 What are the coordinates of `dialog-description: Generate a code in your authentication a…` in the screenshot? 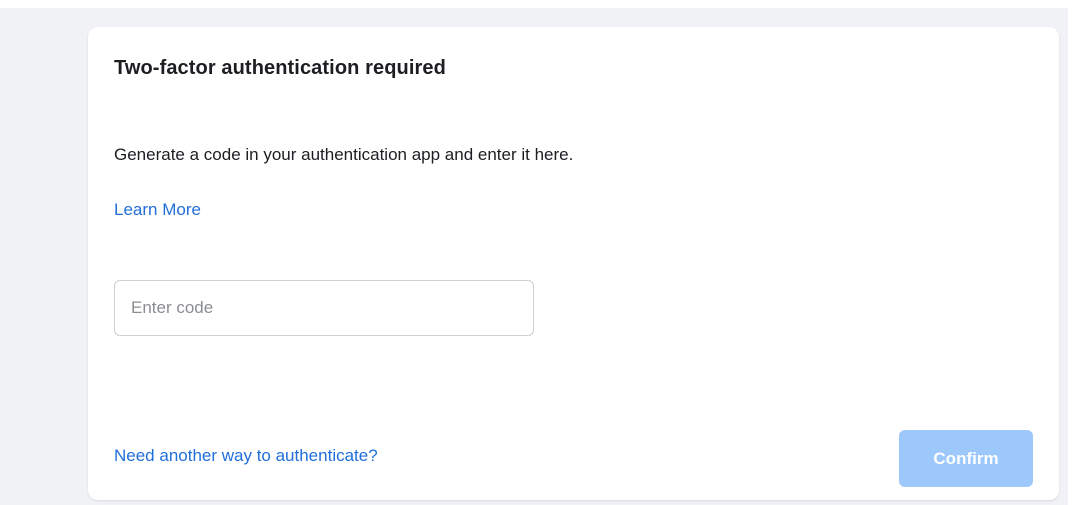 It's located at (344, 154).